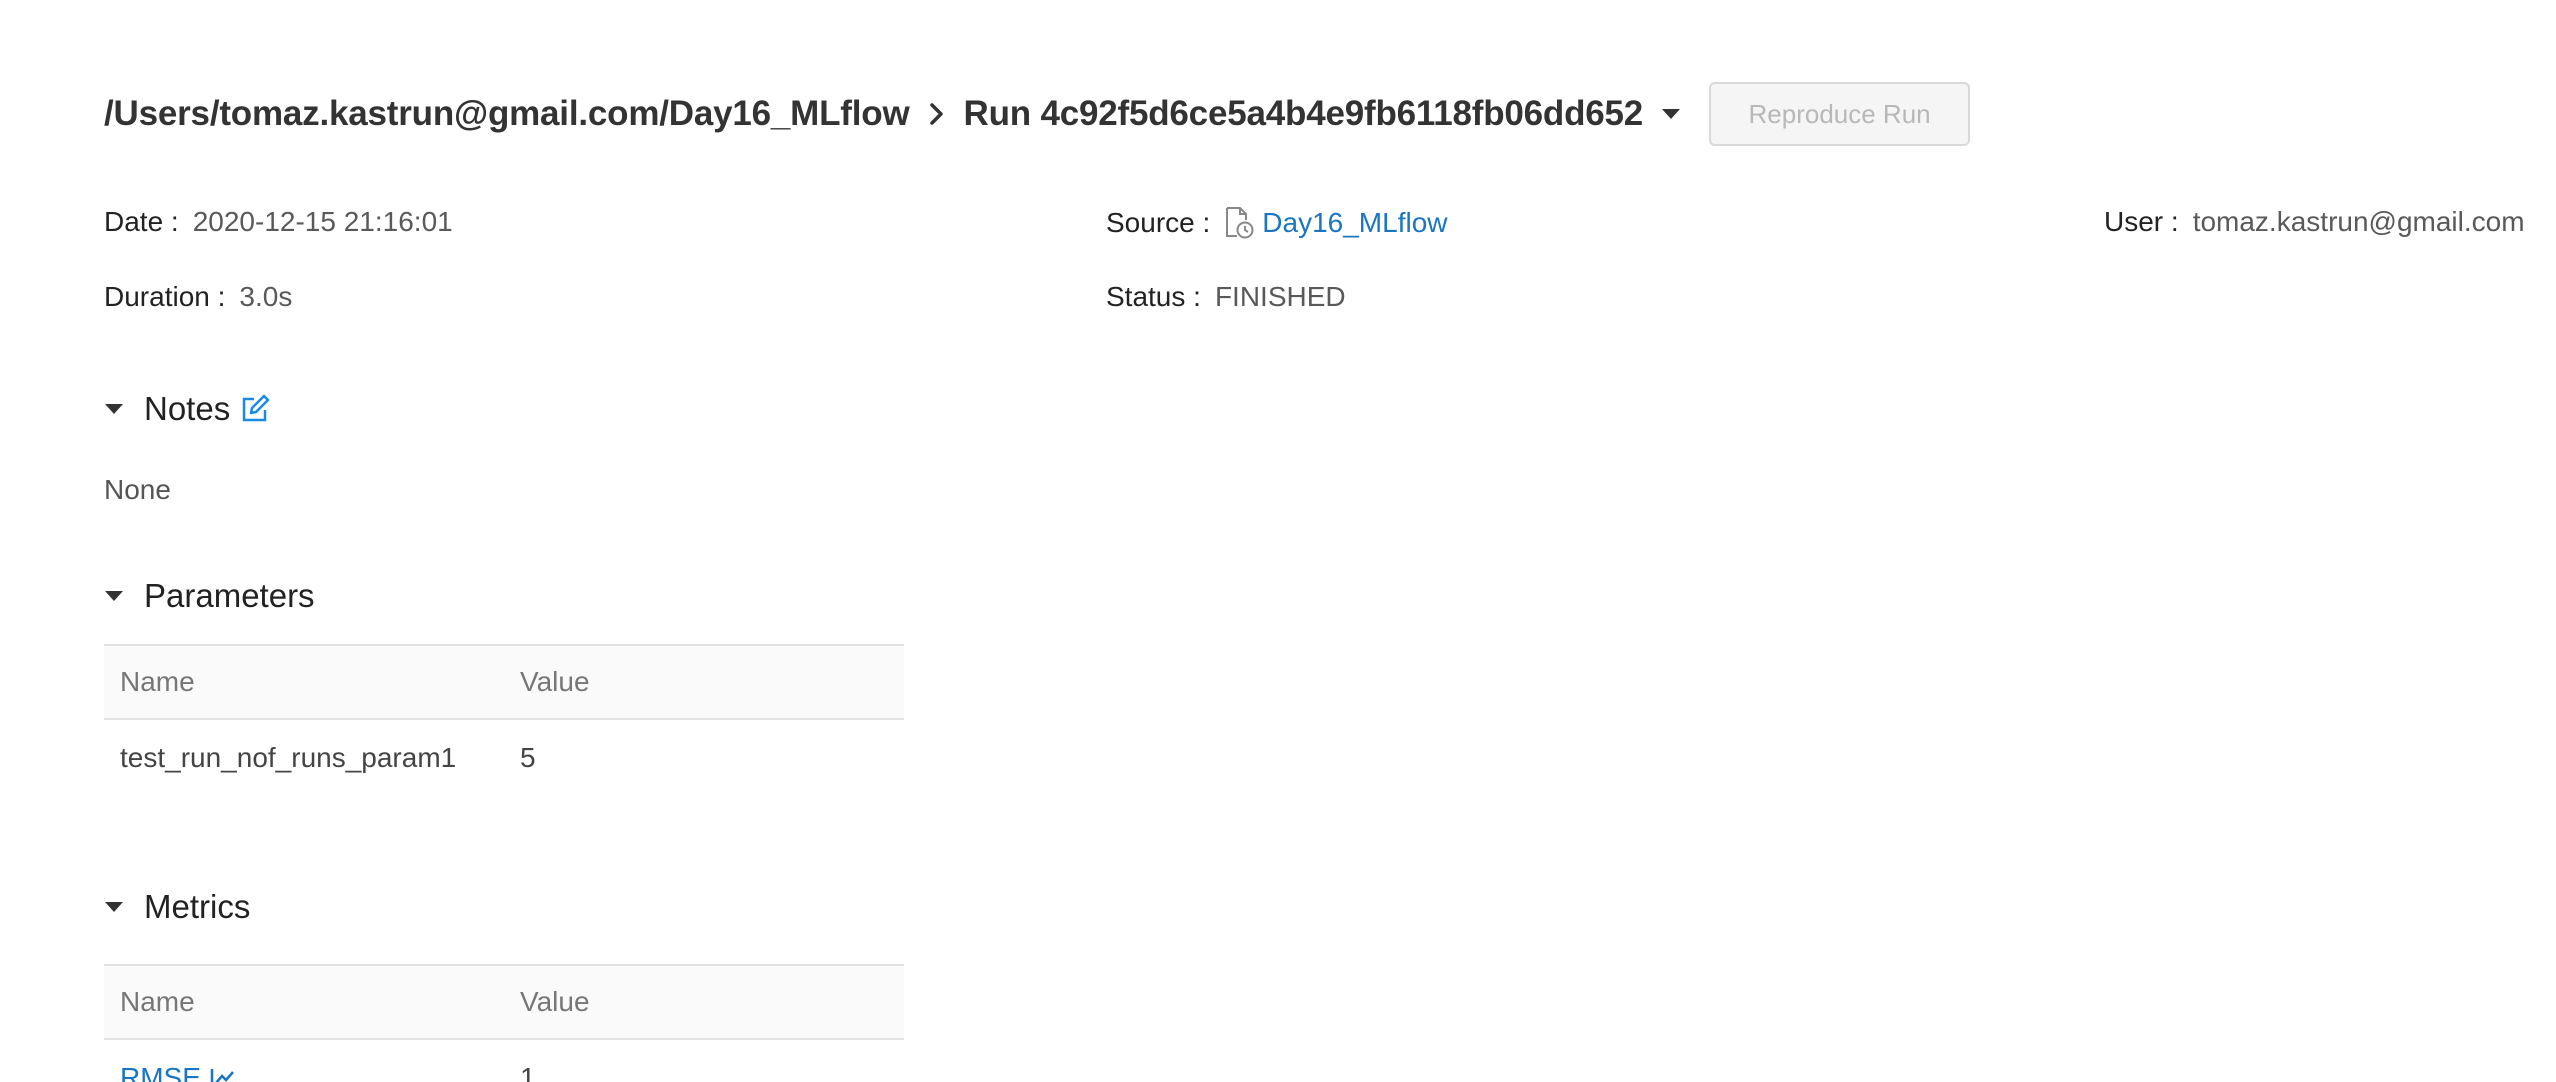  I want to click on metrics-section-toggle: Metrics, so click(177, 907).